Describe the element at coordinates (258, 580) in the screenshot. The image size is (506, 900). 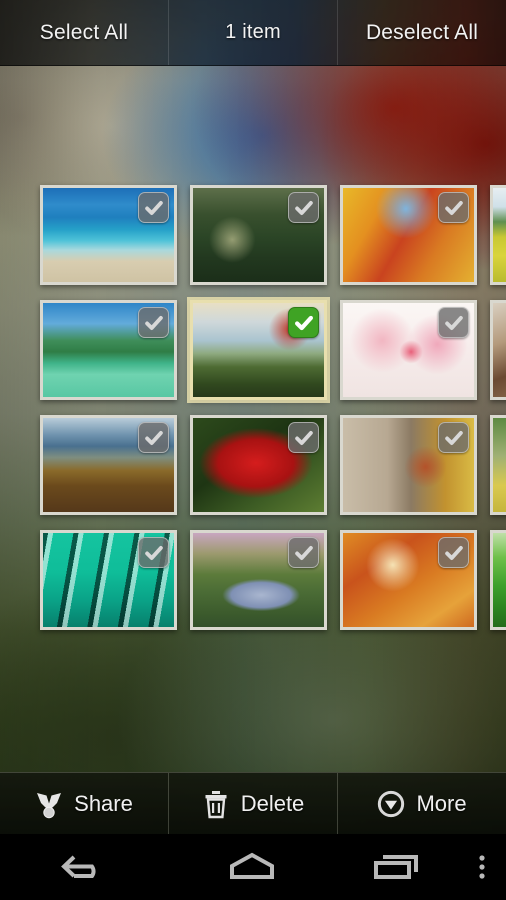
I see `thumbnail-painted-pond-with-swans` at that location.